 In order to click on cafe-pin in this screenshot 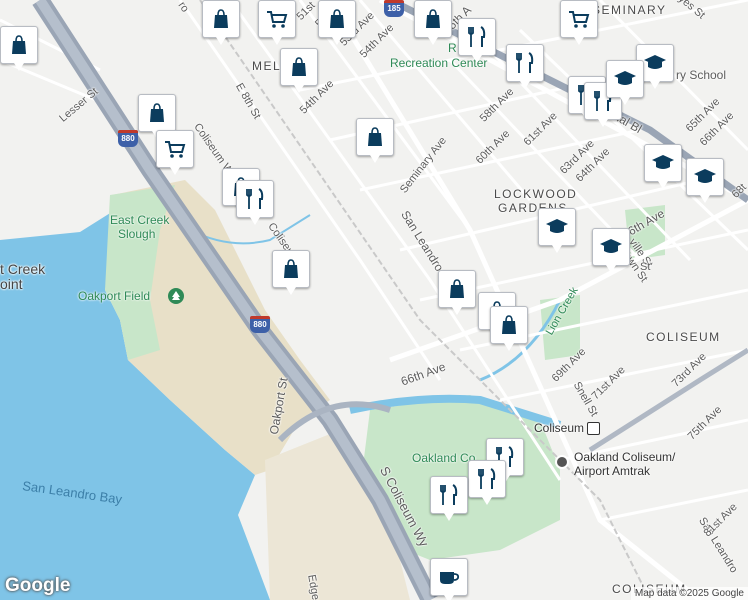, I will do `click(449, 579)`.